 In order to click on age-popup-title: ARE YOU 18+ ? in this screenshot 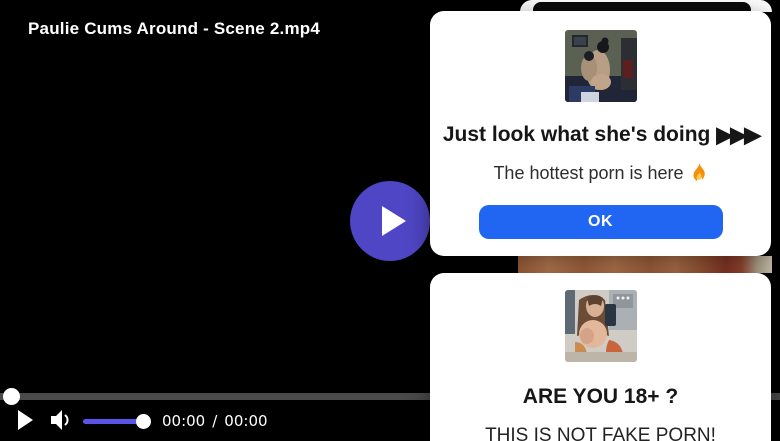, I will do `click(600, 396)`.